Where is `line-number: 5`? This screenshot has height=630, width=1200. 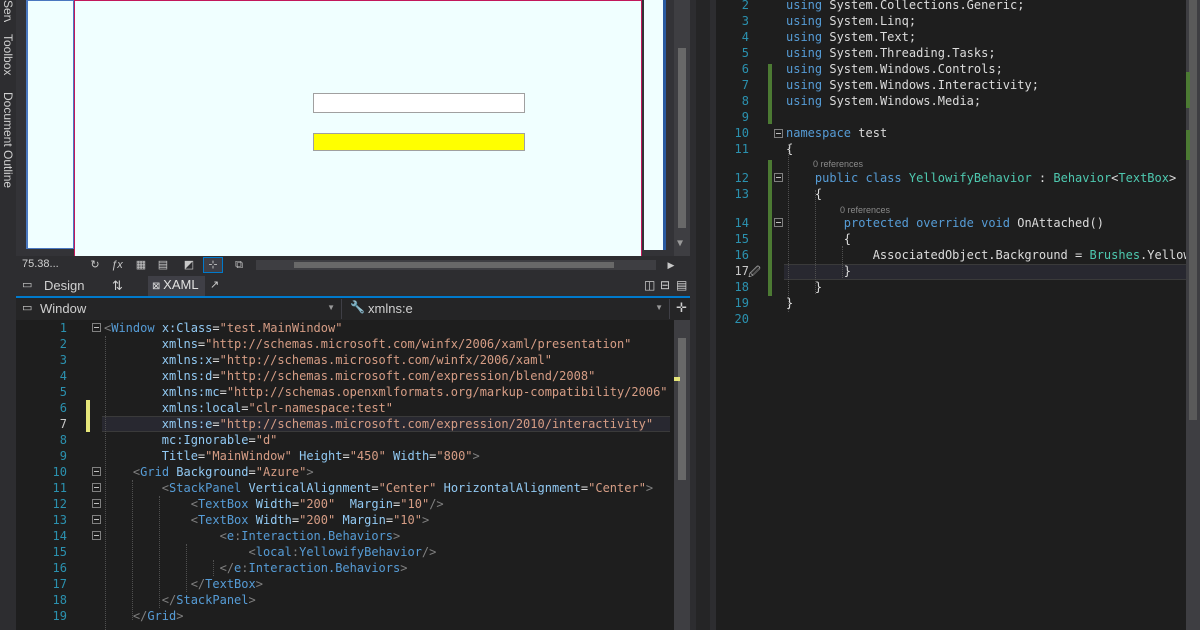
line-number: 5 is located at coordinates (745, 53).